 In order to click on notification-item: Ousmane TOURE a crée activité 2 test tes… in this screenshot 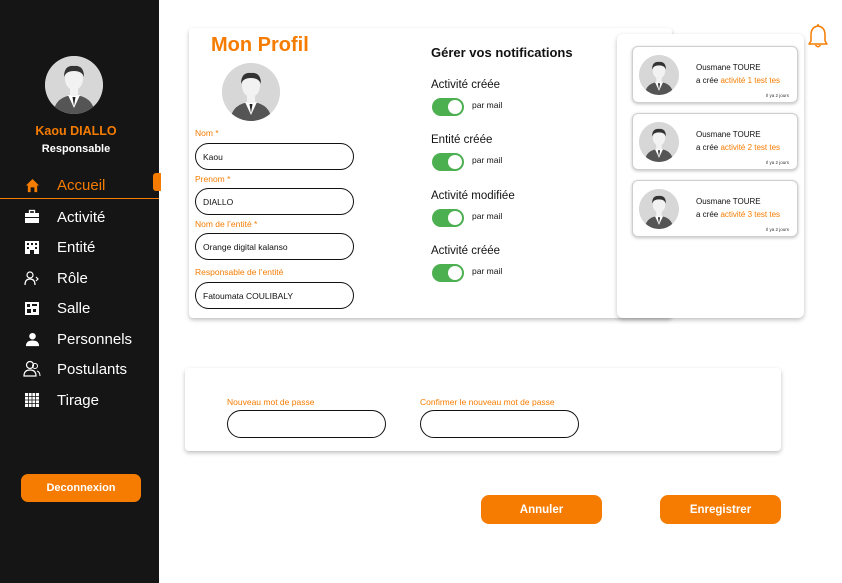, I will do `click(715, 141)`.